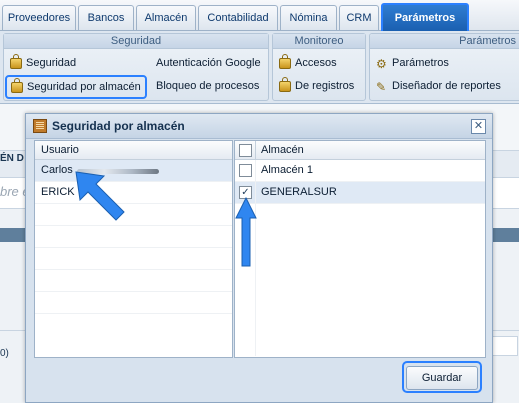  What do you see at coordinates (259, 126) in the screenshot?
I see `dialog-titlebar: Seguridad por almacén ✕` at bounding box center [259, 126].